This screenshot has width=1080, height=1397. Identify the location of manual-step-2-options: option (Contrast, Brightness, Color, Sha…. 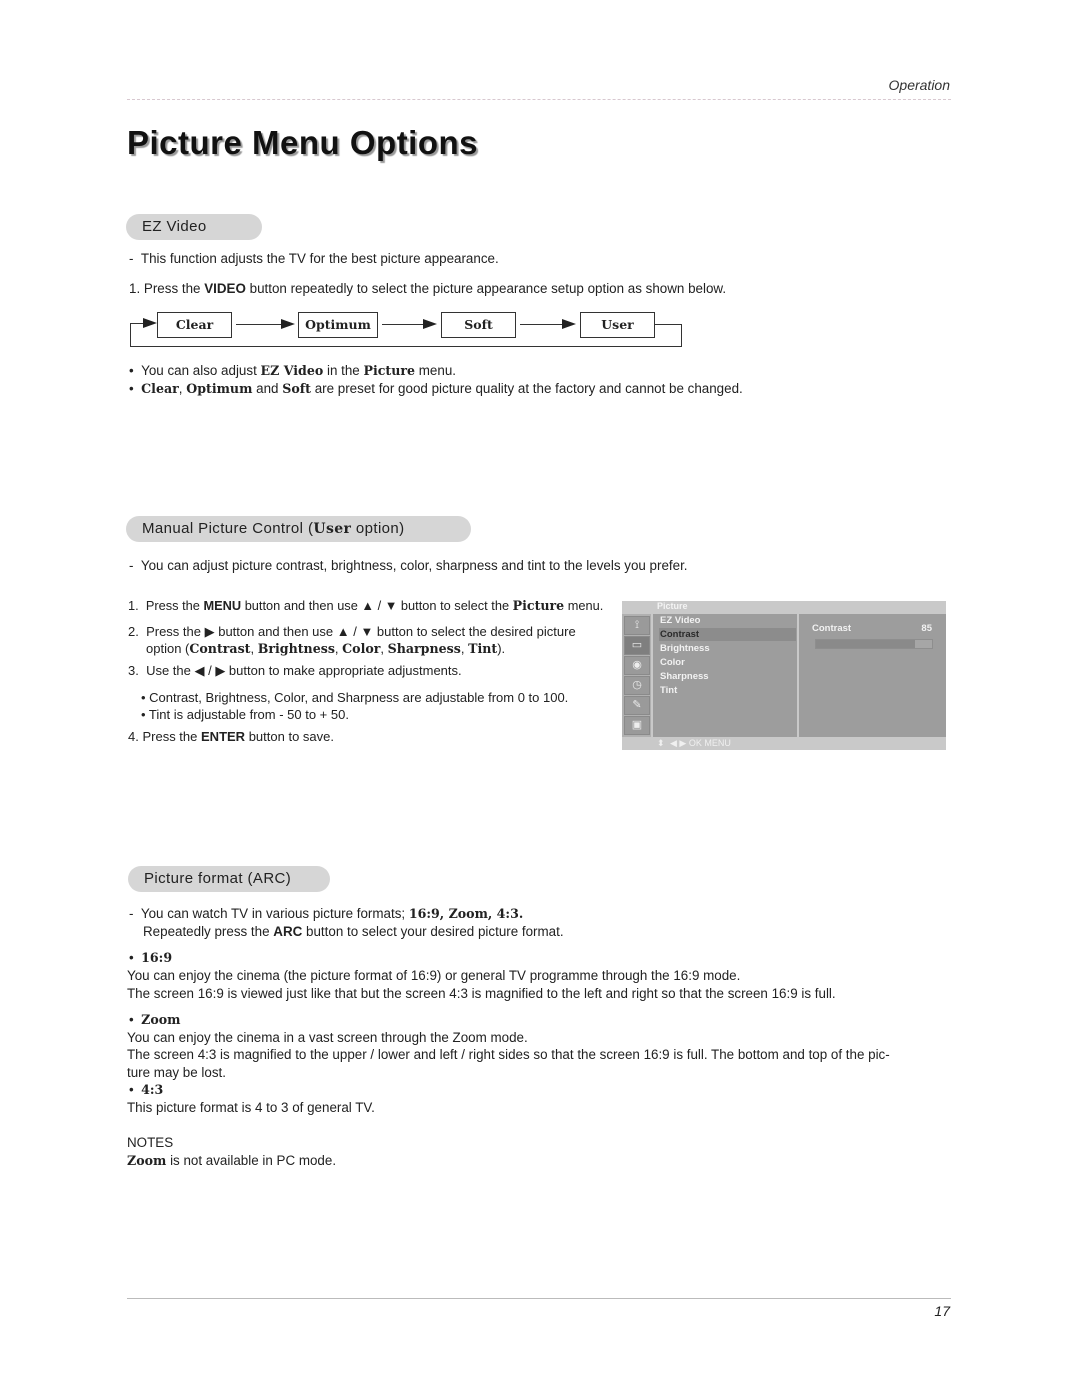
(326, 648).